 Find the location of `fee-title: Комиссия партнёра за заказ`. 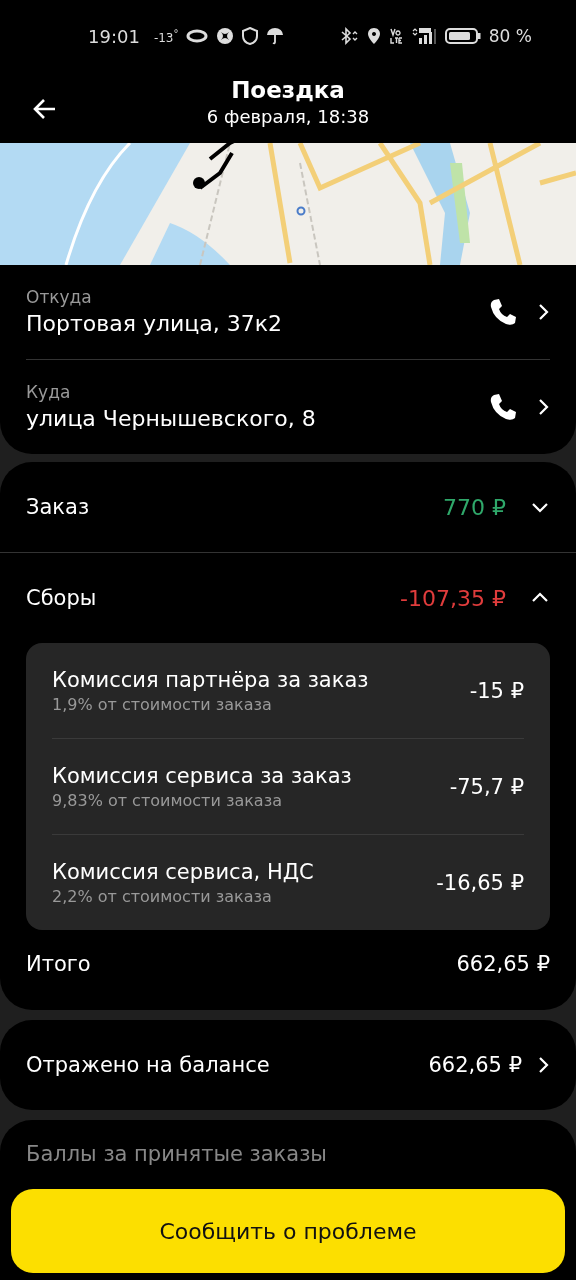

fee-title: Комиссия партнёра за заказ is located at coordinates (211, 680).